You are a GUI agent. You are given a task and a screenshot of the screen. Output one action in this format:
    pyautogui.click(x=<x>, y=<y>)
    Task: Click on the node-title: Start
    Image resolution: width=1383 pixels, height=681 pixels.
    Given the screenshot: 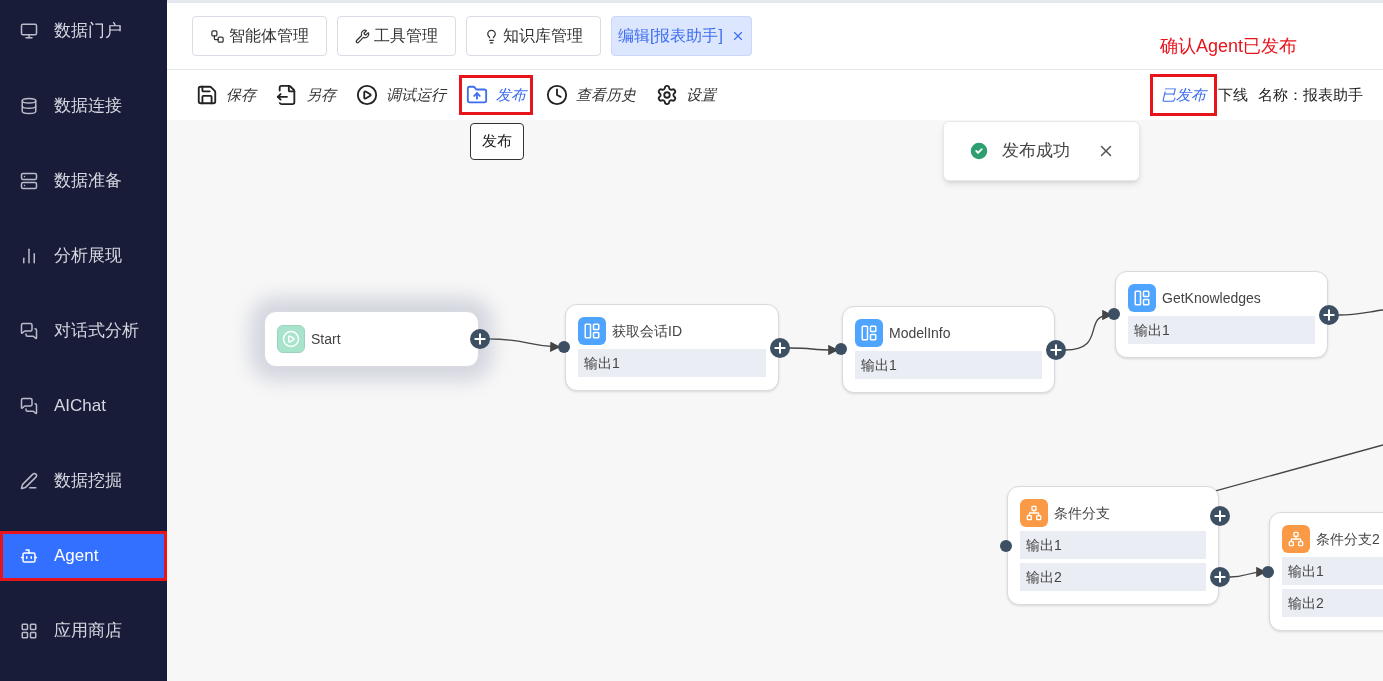 What is the action you would take?
    pyautogui.click(x=326, y=339)
    